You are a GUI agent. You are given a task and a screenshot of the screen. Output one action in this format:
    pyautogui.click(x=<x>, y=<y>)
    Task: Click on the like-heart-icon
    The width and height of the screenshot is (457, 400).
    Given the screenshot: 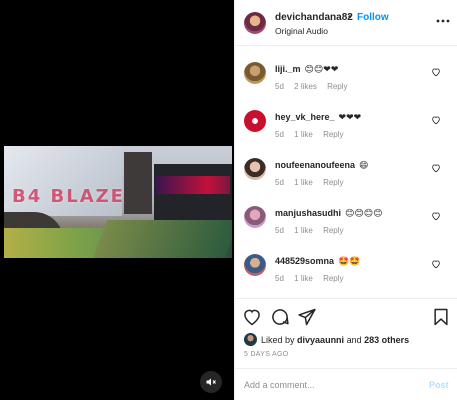 What is the action you would take?
    pyautogui.click(x=252, y=317)
    